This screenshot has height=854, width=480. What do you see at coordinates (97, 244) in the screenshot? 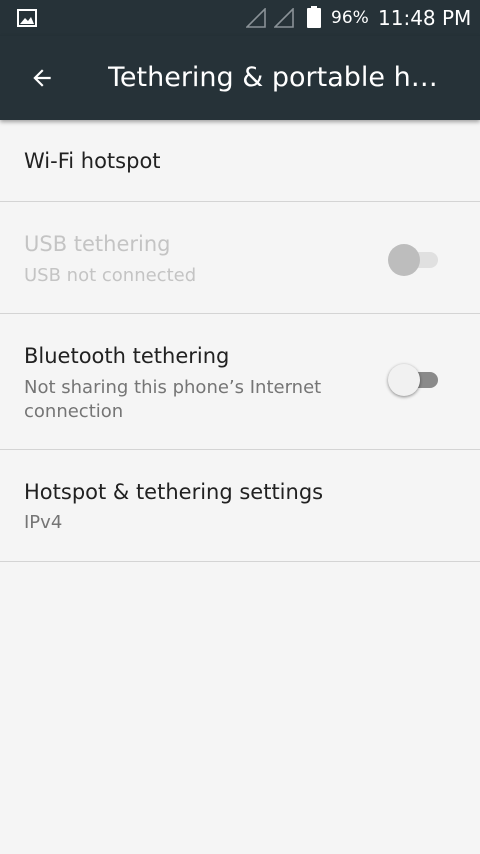
I see `usb-tethering-title: USB tethering` at bounding box center [97, 244].